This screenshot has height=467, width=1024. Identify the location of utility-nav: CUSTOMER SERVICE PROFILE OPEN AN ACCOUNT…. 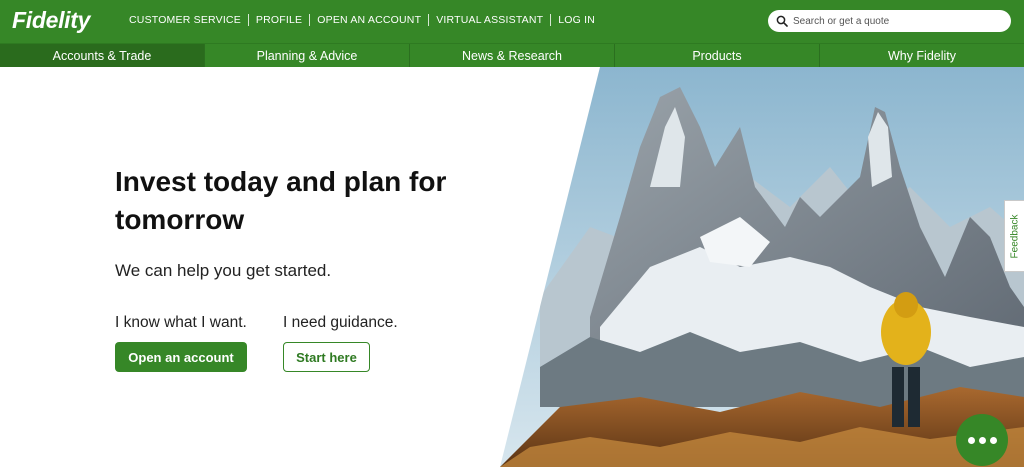
(362, 20).